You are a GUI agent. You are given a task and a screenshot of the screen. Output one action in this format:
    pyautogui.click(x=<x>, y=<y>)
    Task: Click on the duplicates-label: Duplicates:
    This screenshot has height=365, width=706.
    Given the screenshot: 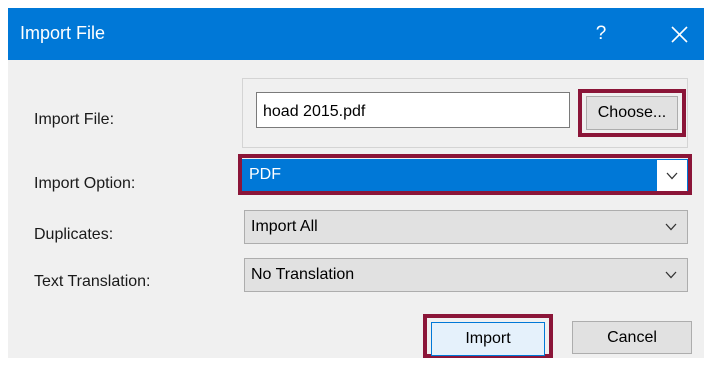 What is the action you would take?
    pyautogui.click(x=74, y=234)
    